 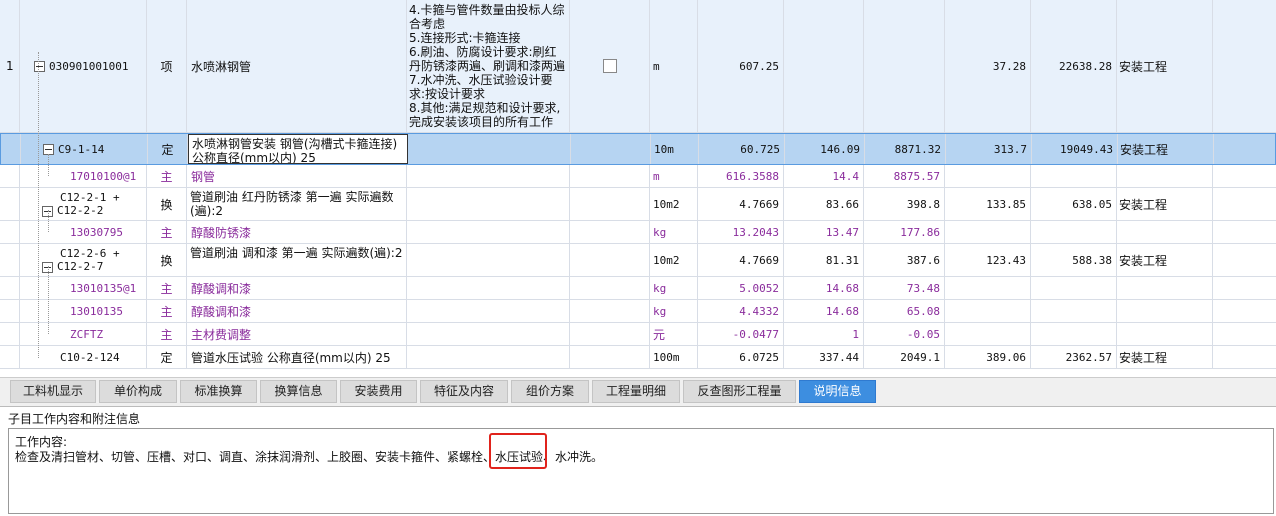 I want to click on item-name: 管道水压试验 公称直径(mm以内) 25, so click(x=297, y=357).